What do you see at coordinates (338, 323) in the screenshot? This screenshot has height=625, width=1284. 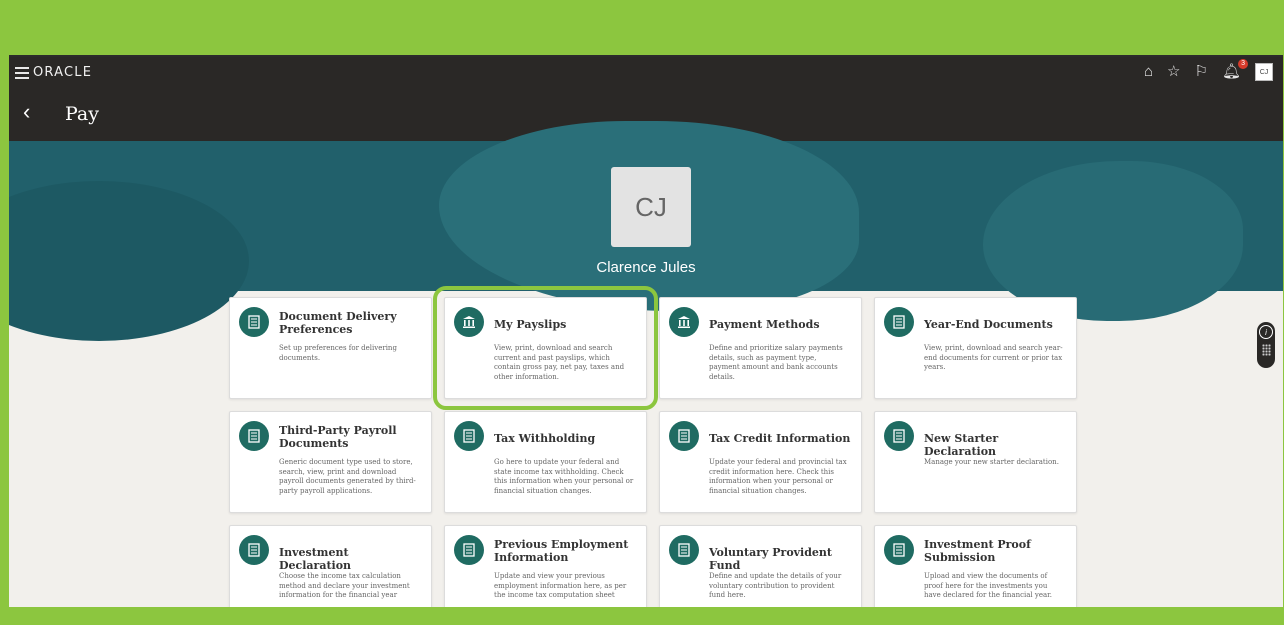 I see `card-title: Document Delivery Preferences` at bounding box center [338, 323].